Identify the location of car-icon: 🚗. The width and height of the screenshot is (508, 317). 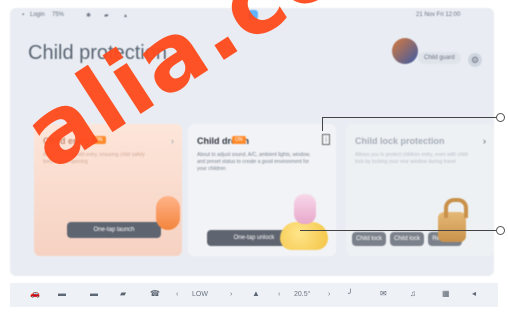
(35, 293).